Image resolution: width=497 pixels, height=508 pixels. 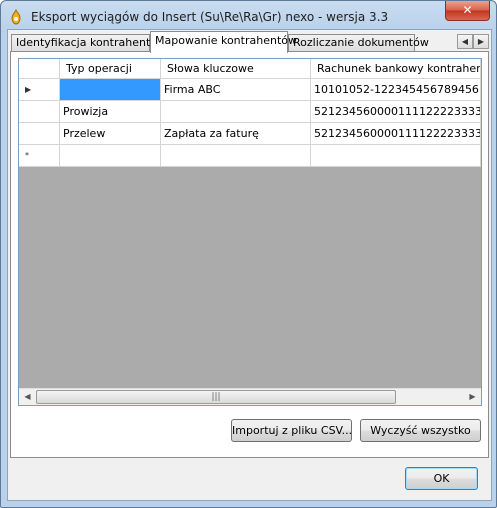 What do you see at coordinates (110, 69) in the screenshot?
I see `column-header-typ-operacji: Typ operacji` at bounding box center [110, 69].